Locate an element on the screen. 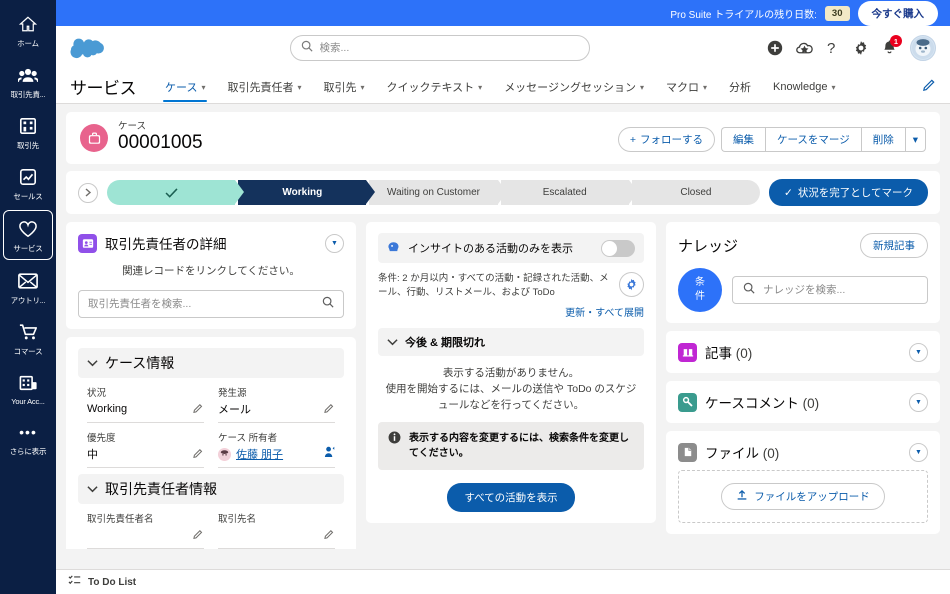 This screenshot has height=594, width=950. tab-analytics: 分析 is located at coordinates (740, 86).